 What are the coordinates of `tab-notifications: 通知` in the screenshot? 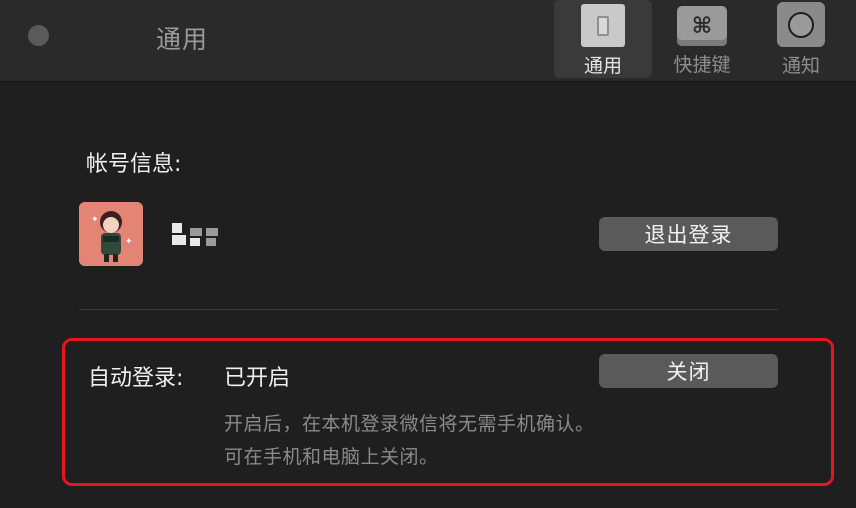 It's located at (801, 39).